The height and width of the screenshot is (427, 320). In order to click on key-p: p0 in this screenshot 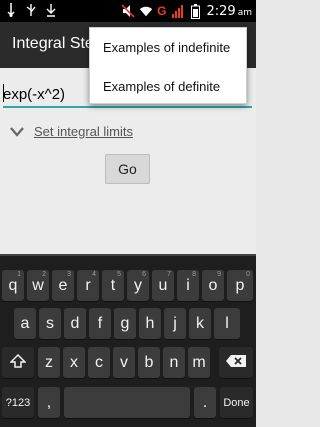, I will do `click(240, 285)`.